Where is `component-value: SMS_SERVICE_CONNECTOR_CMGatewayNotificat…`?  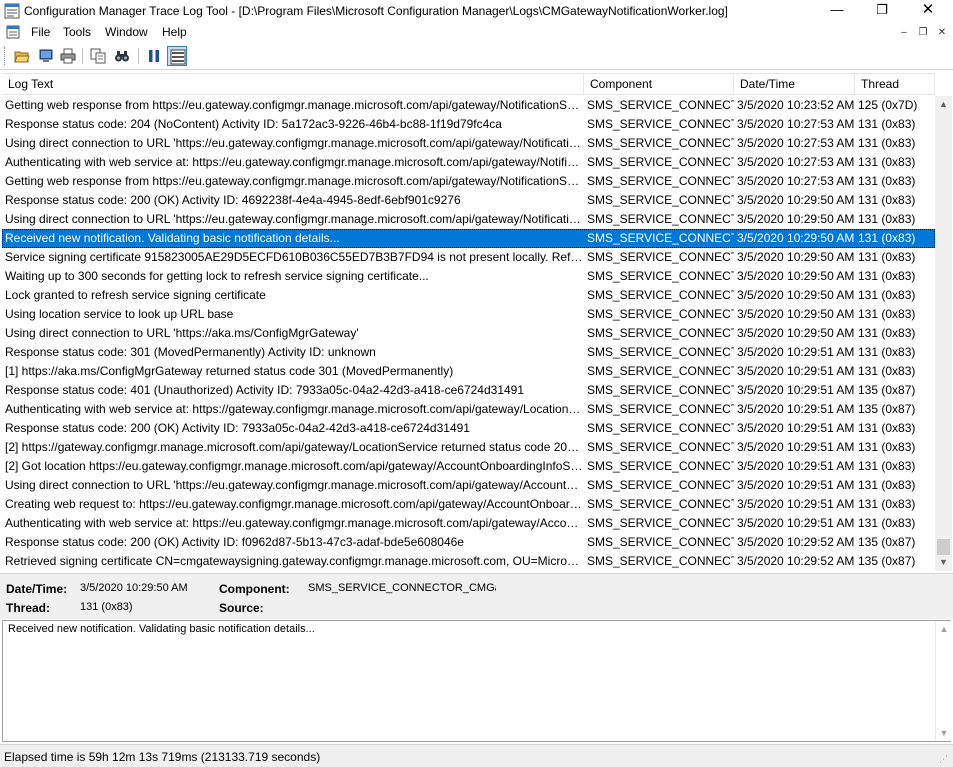
component-value: SMS_SERVICE_CONNECTOR_CMGatewayNotificat… is located at coordinates (402, 588).